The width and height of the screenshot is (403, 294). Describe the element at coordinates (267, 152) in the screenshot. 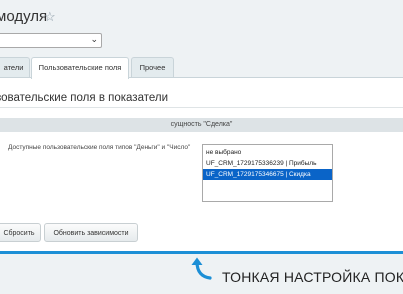

I see `list-option: не выбрано` at that location.